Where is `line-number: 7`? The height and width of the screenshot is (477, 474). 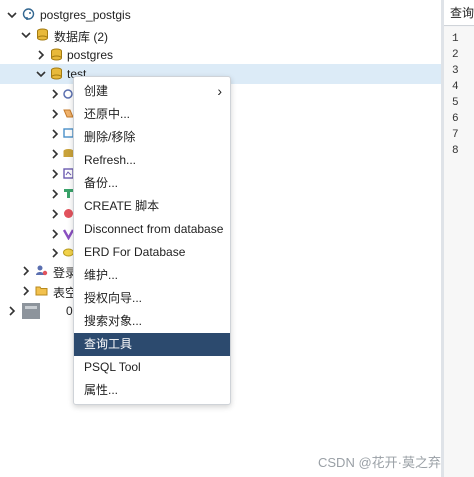 line-number: 7 is located at coordinates (455, 135).